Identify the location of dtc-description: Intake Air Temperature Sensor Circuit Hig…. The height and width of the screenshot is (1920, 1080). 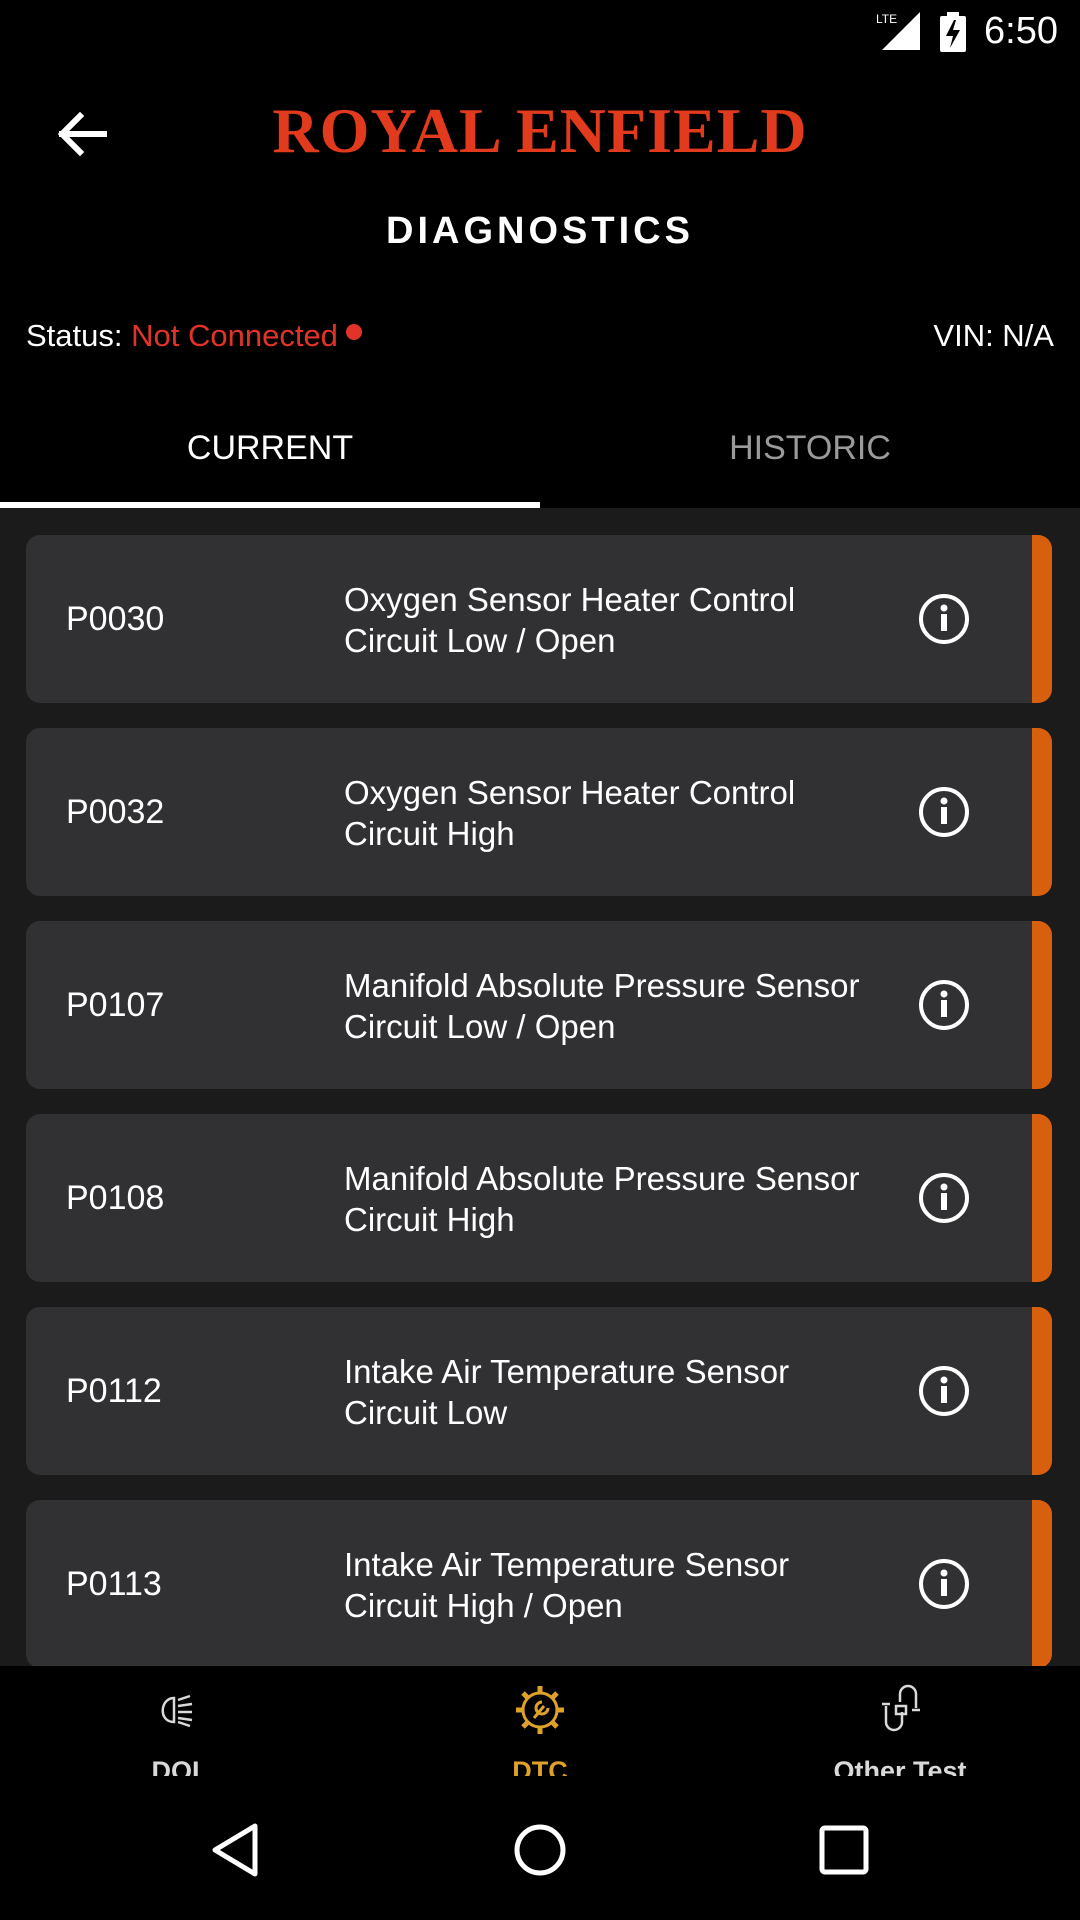
(567, 1585).